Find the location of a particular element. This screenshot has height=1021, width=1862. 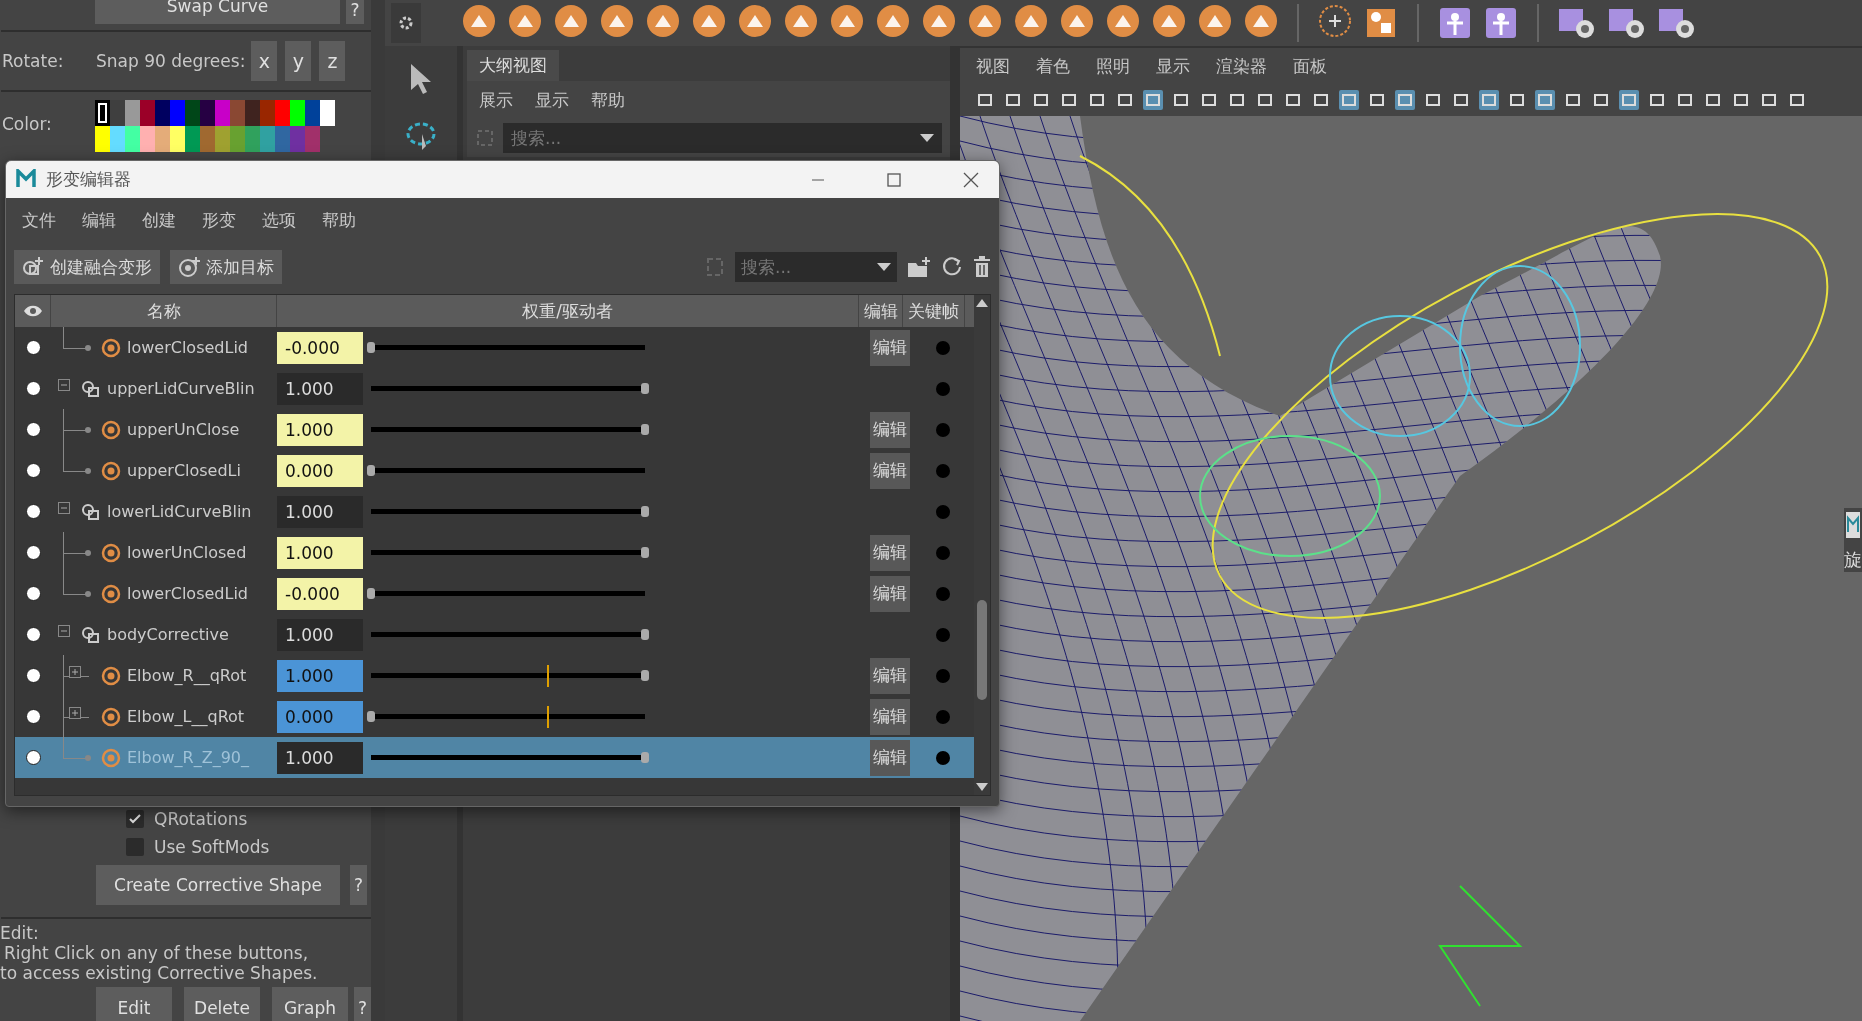

swap-curve-button: Swap Curve is located at coordinates (217, 12).